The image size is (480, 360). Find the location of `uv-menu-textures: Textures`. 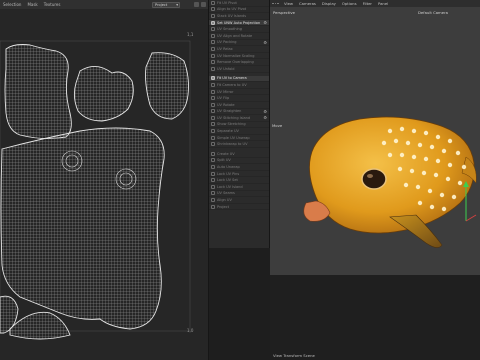

uv-menu-textures: Textures is located at coordinates (52, 4).